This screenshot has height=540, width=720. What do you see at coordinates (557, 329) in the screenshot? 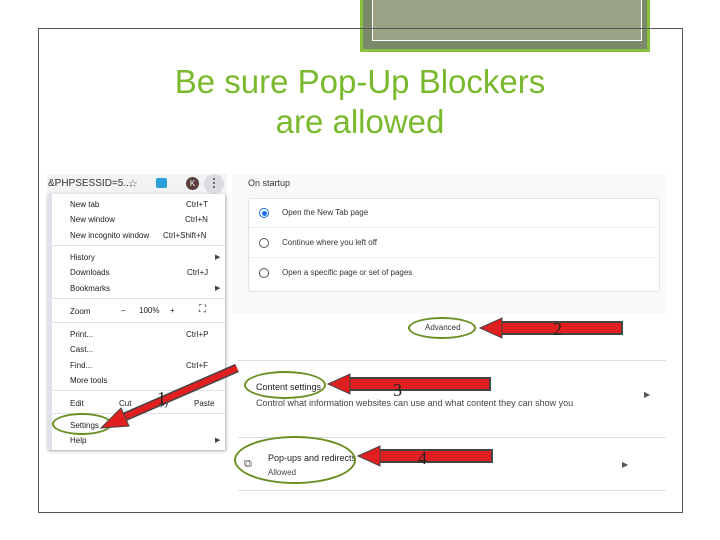
I see `step-number-2: 2` at bounding box center [557, 329].